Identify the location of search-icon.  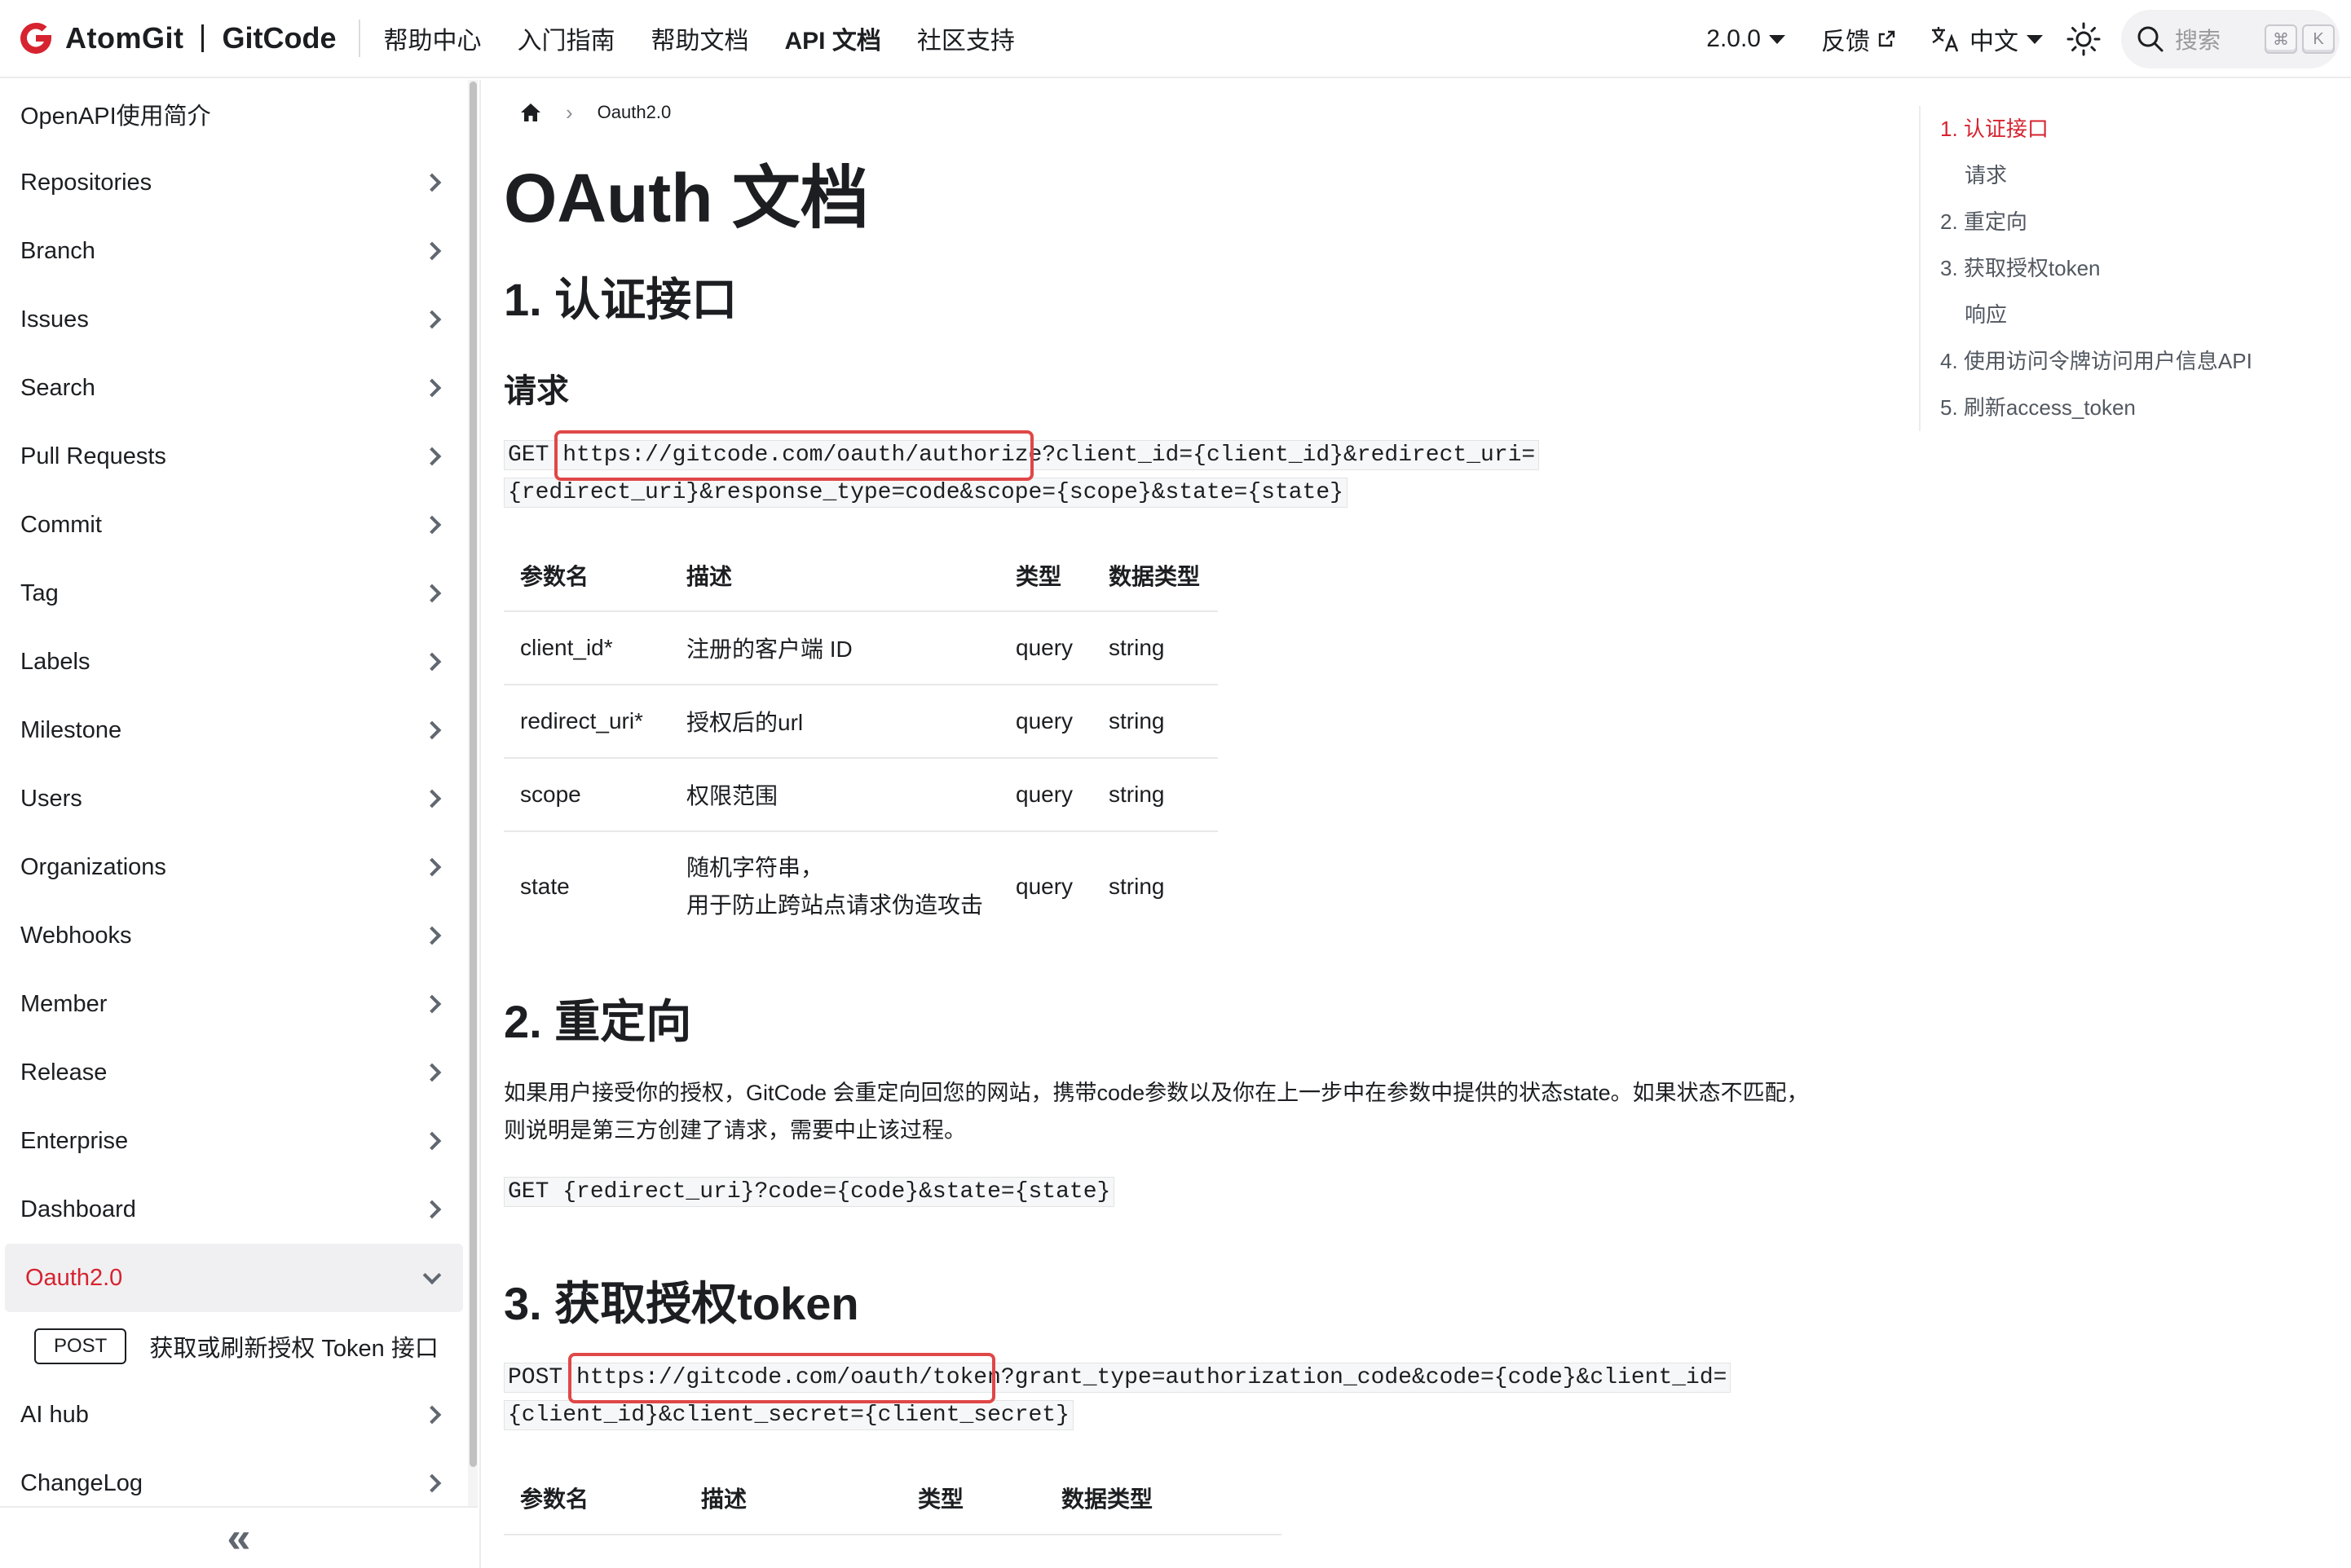
(2150, 39).